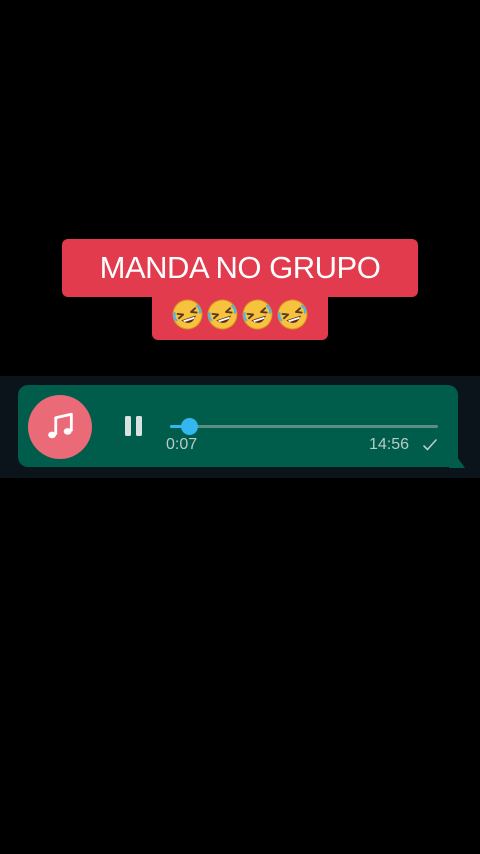 This screenshot has height=854, width=480. I want to click on pause-icon, so click(133, 426).